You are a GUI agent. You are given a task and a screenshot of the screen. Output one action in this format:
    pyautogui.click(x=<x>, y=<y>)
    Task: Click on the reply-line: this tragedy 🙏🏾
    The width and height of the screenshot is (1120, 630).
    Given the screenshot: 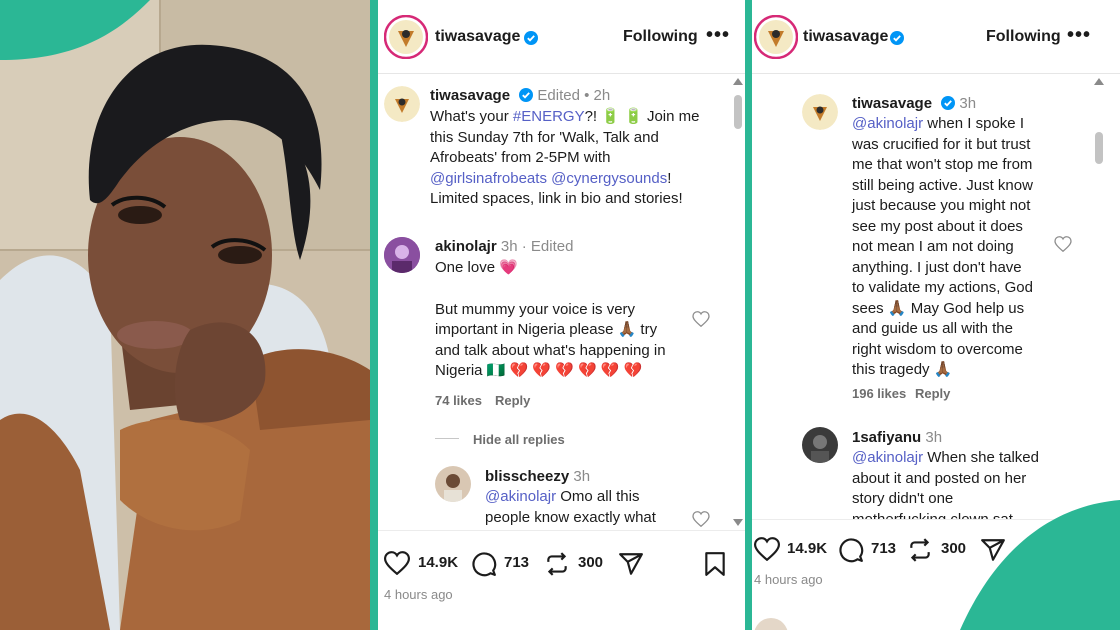 What is the action you would take?
    pyautogui.click(x=902, y=369)
    